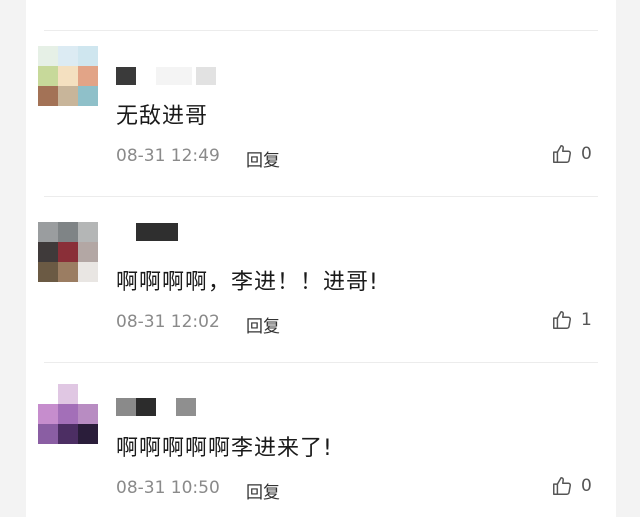  What do you see at coordinates (168, 488) in the screenshot?
I see `comment-time: 08-31 10:50` at bounding box center [168, 488].